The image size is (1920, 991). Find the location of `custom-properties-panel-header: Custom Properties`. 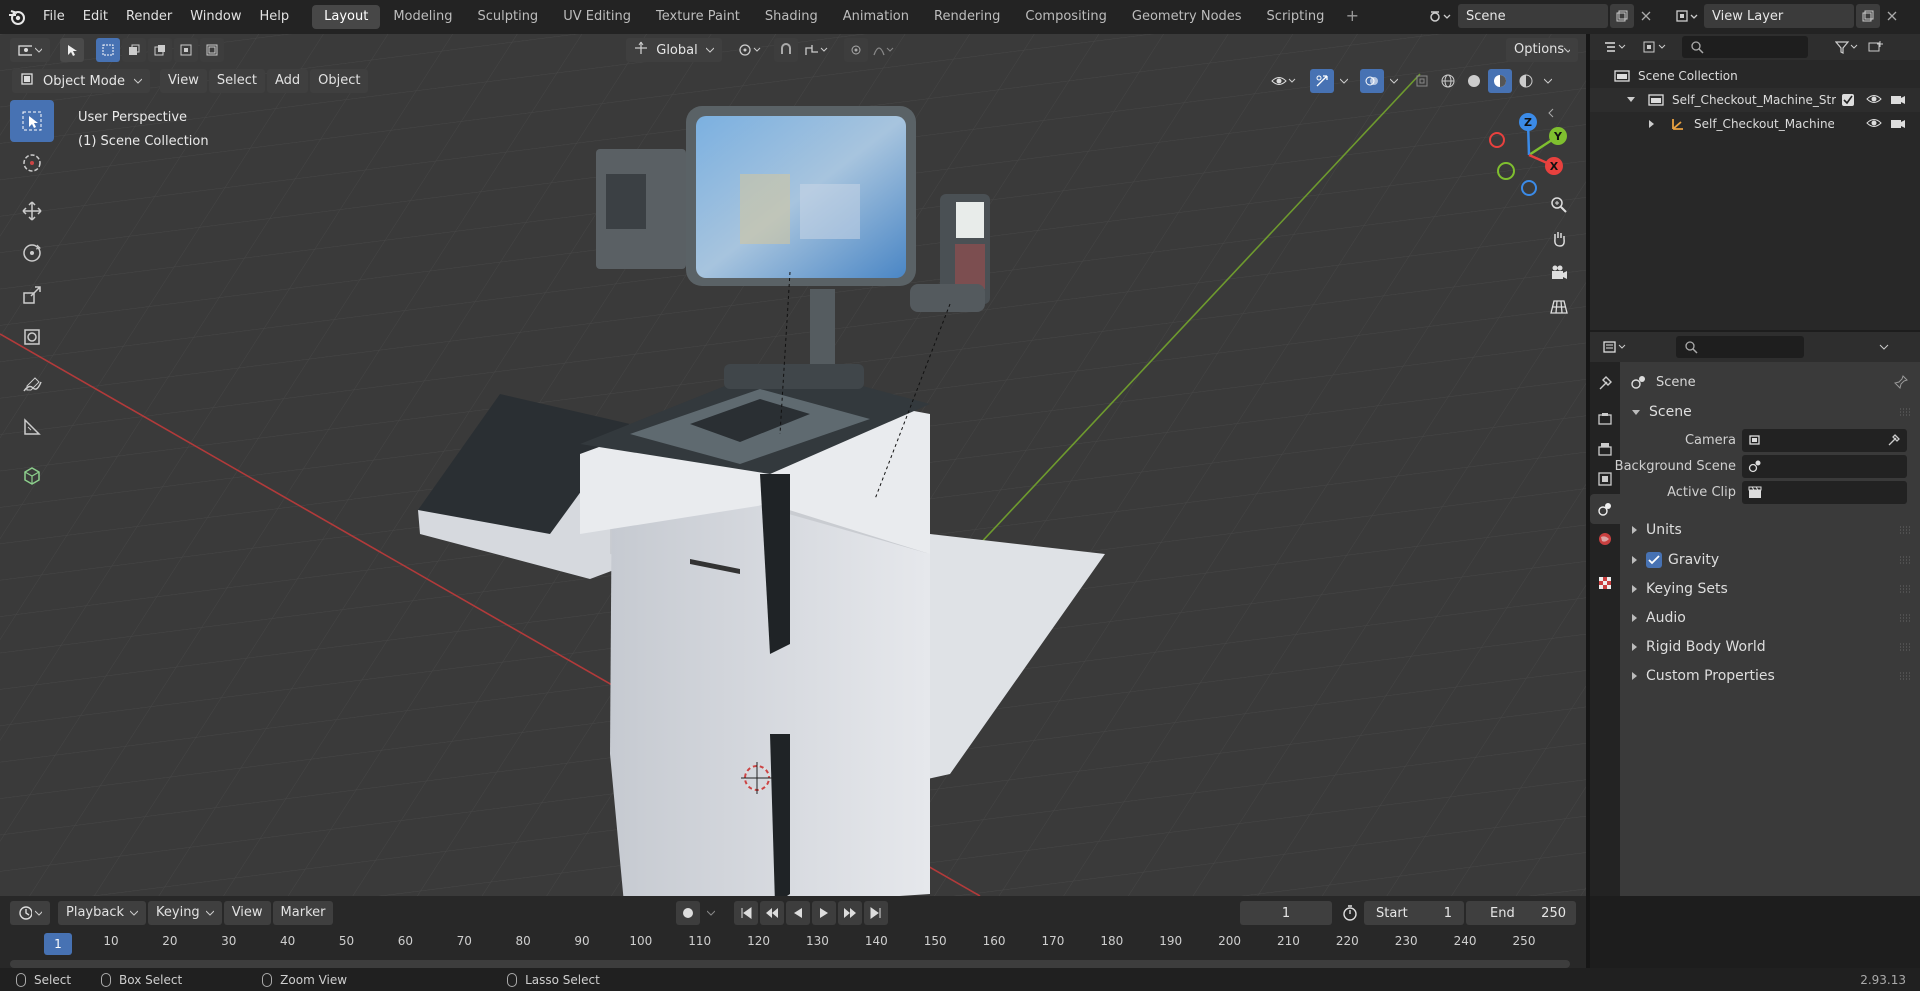

custom-properties-panel-header: Custom Properties is located at coordinates (1770, 676).